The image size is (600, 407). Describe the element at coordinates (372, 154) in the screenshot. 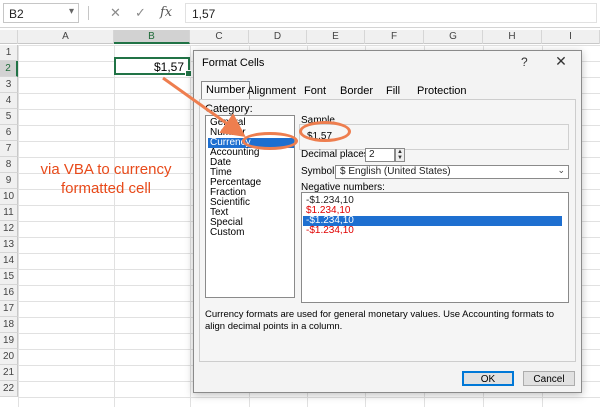

I see `decimal-places-value: 2` at that location.